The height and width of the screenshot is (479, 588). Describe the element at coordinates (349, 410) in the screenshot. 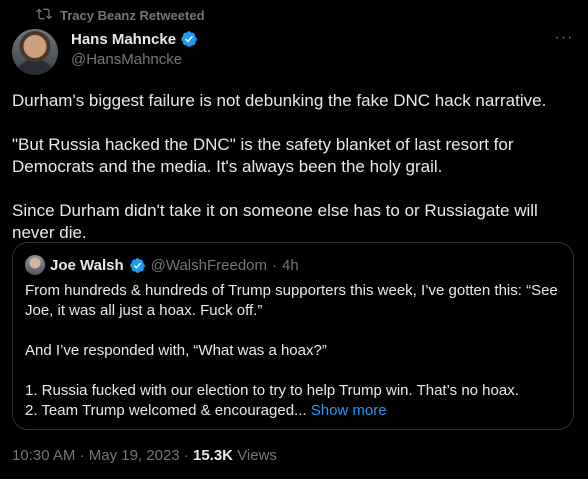

I see `show-more-link: Show more` at that location.